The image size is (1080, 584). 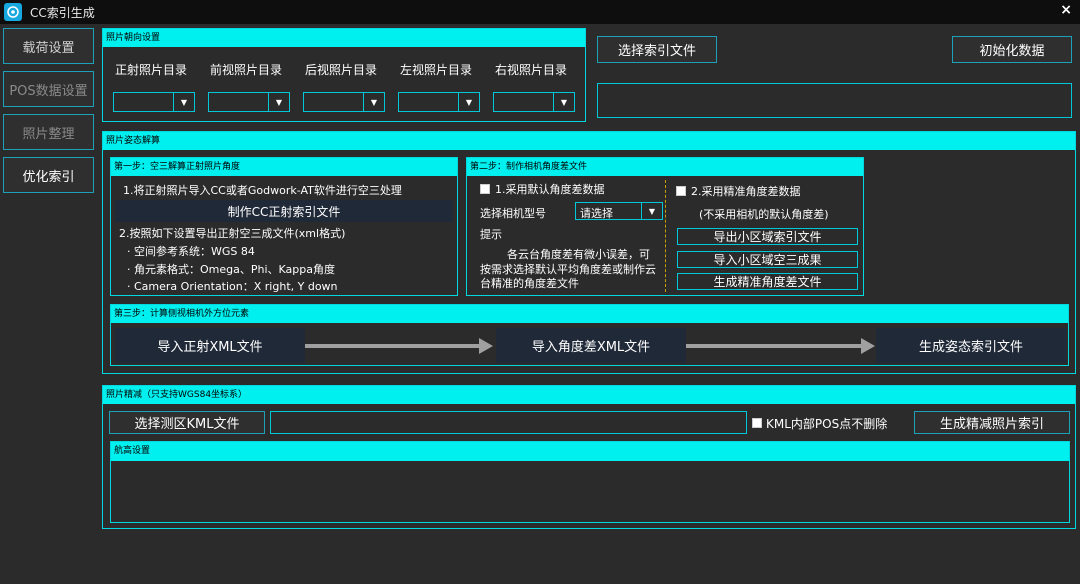 I want to click on generate-refined-index-button: 生成精减照片索引, so click(x=992, y=422).